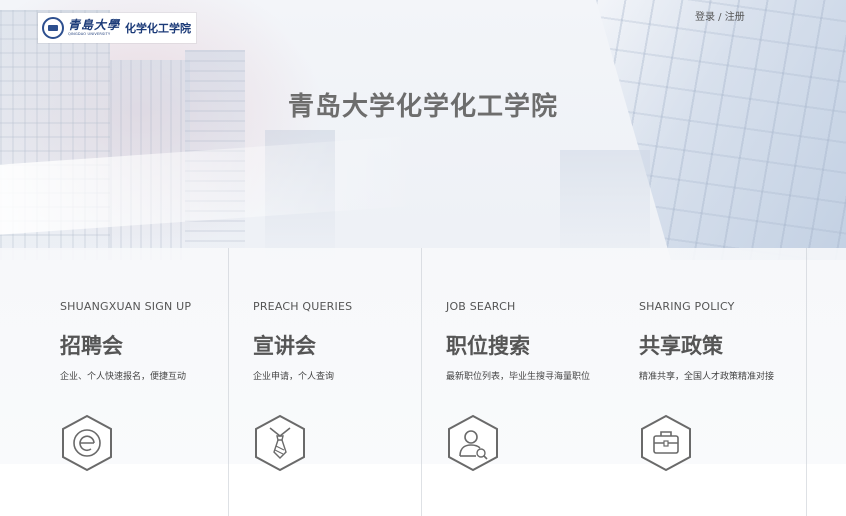 This screenshot has width=846, height=516. What do you see at coordinates (666, 443) in the screenshot?
I see `briefcase-icon` at bounding box center [666, 443].